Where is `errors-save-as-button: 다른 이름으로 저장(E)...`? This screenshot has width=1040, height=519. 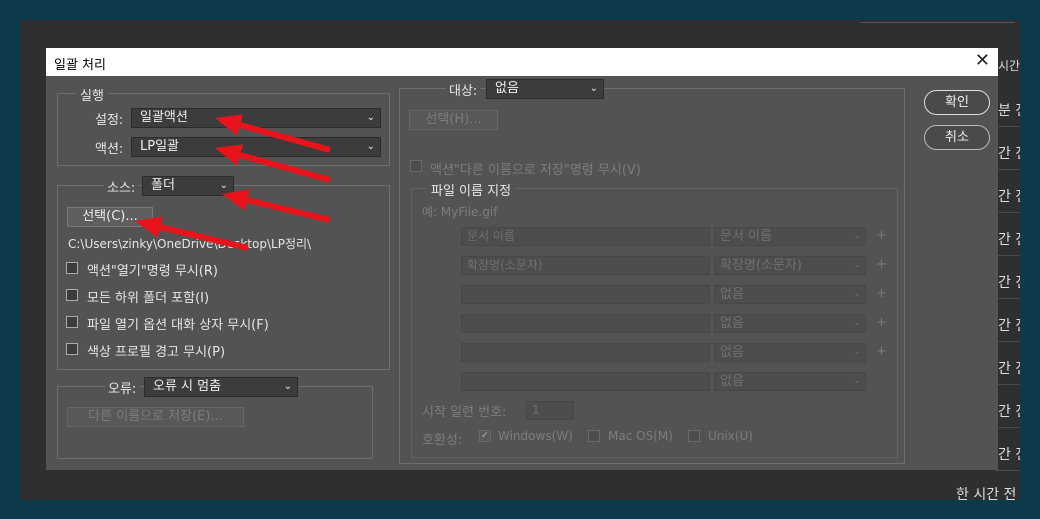
errors-save-as-button: 다른 이름으로 저장(E)... is located at coordinates (155, 417).